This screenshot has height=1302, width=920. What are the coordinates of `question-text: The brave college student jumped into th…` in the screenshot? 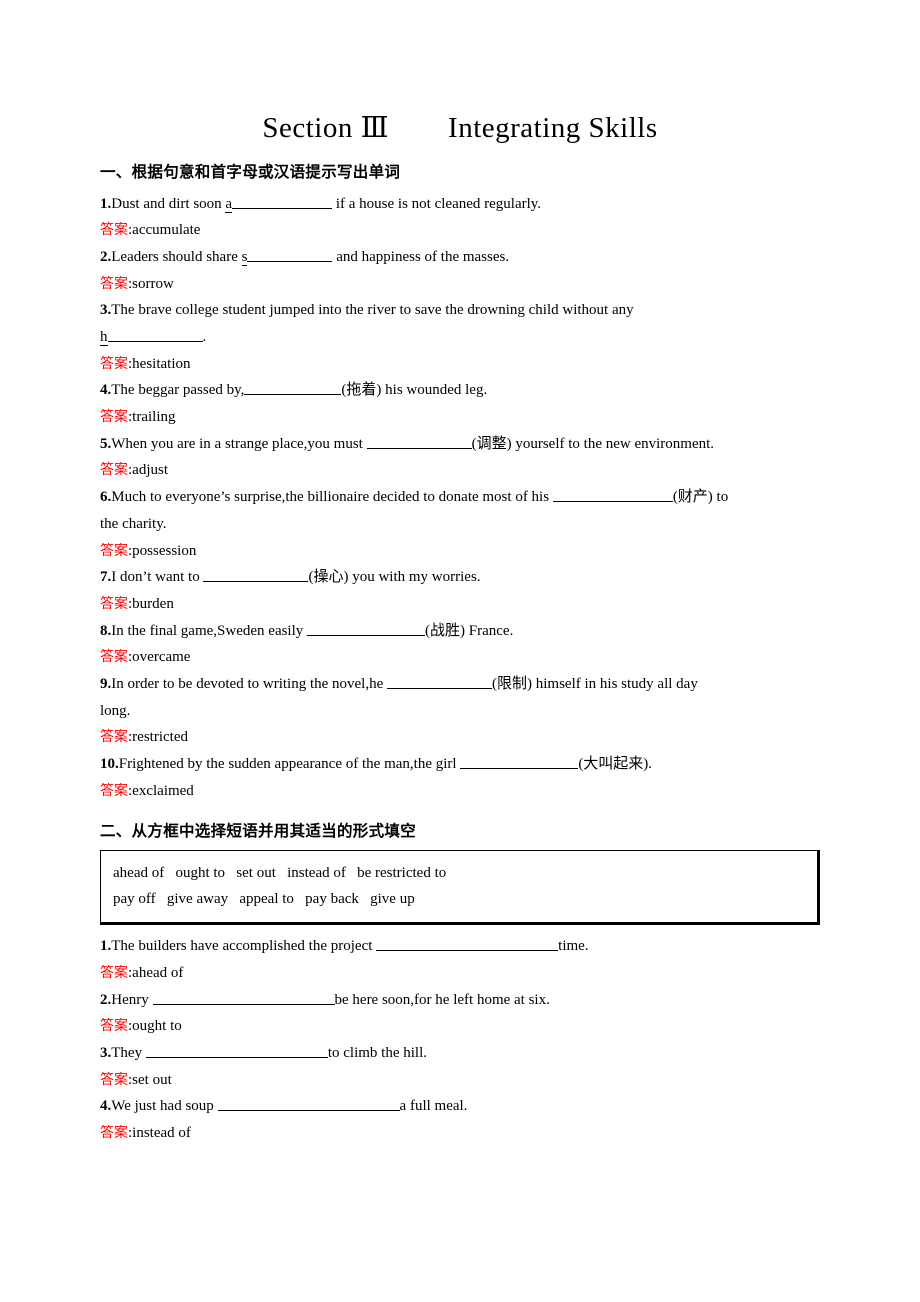 It's located at (372, 310).